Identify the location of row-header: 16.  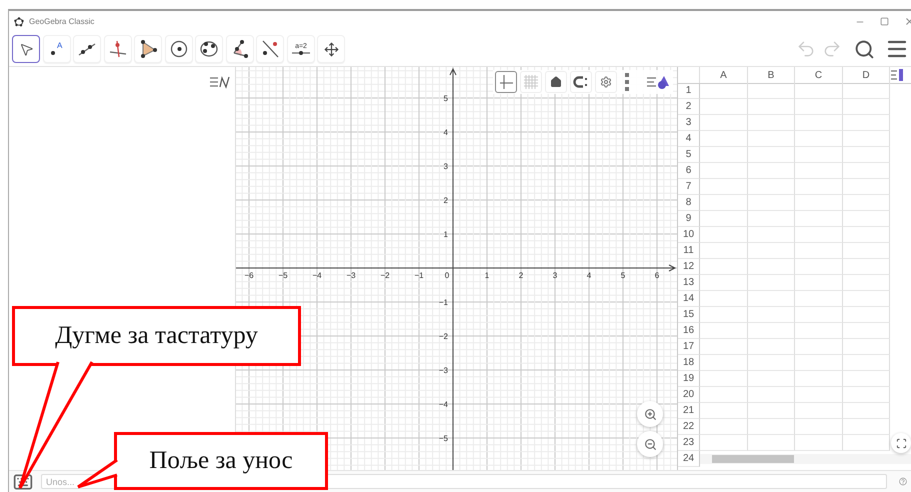
(689, 331).